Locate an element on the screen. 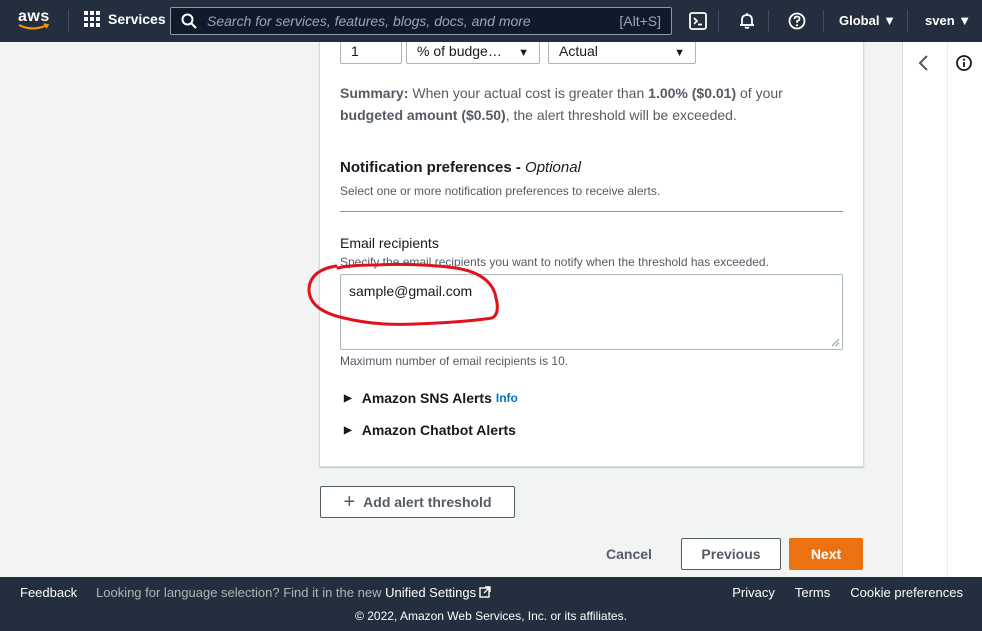 Image resolution: width=982 pixels, height=631 pixels. search-bar: [Alt+S] is located at coordinates (421, 21).